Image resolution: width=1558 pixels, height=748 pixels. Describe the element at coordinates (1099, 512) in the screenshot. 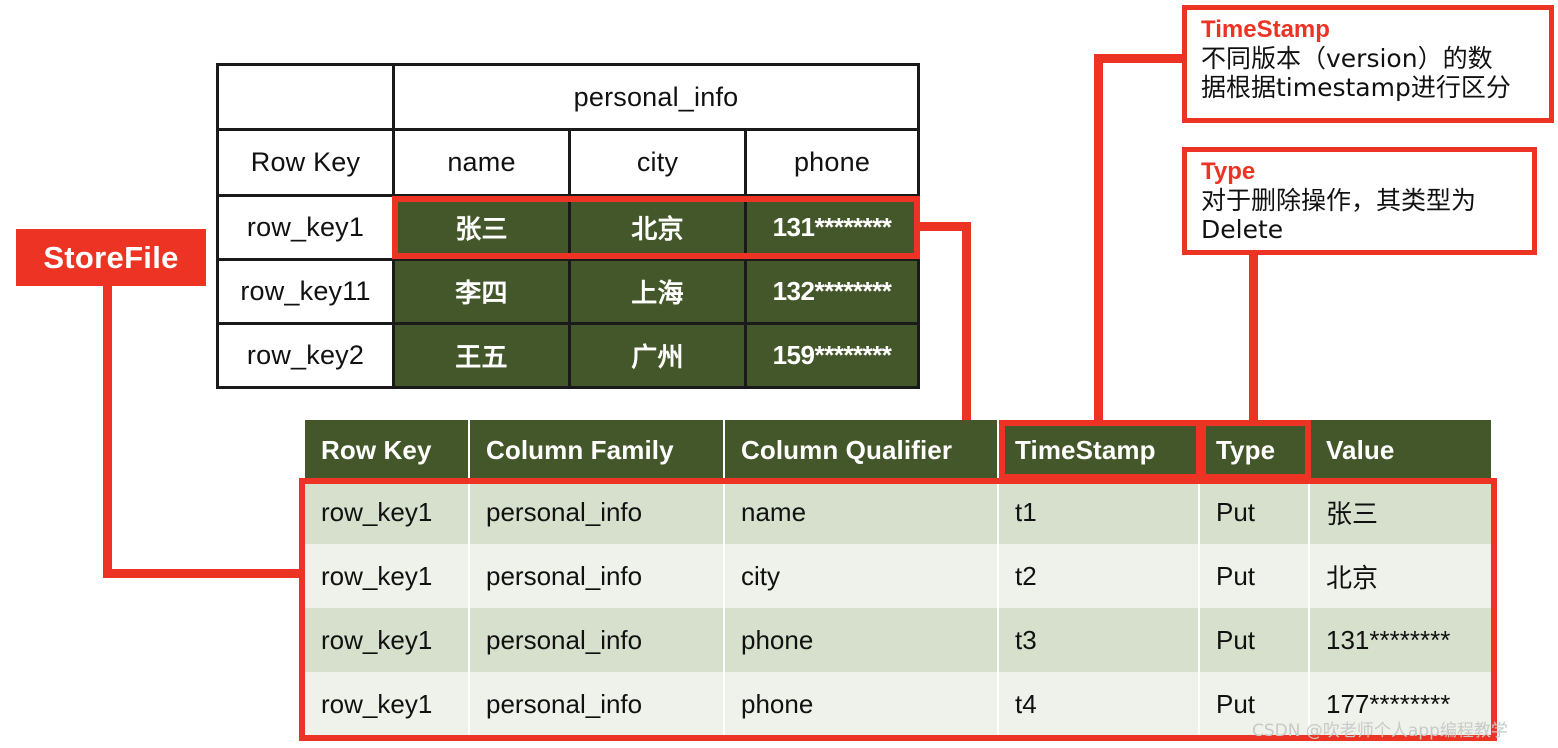

I see `kv-cell-timestamp: t1` at that location.